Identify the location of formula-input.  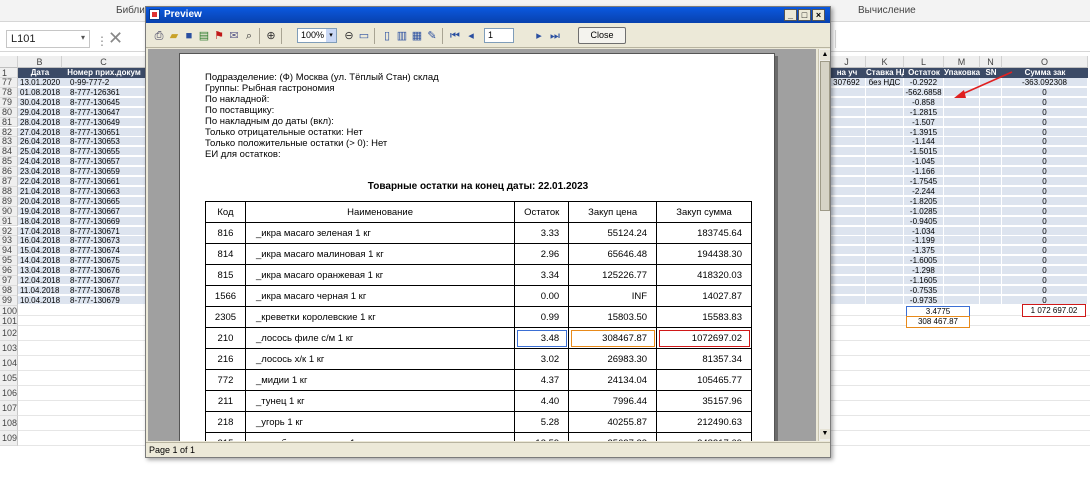
(962, 39).